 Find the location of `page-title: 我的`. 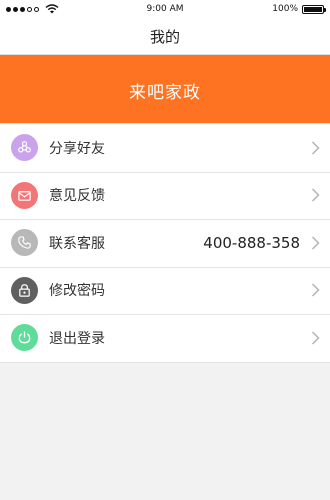

page-title: 我的 is located at coordinates (164, 36).